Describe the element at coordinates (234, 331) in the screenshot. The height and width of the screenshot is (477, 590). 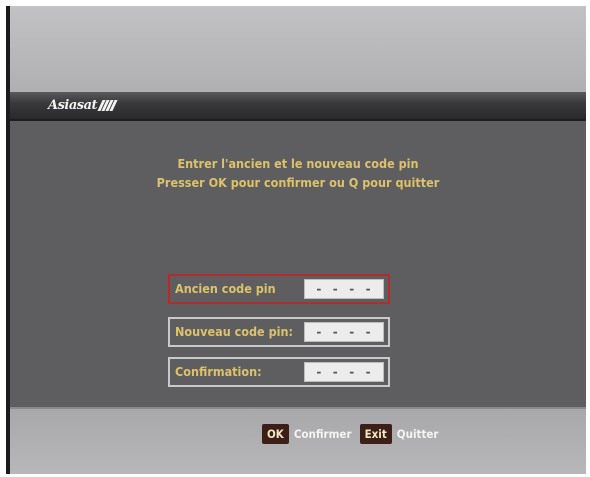
I see `new-pin-label: Nouveau code pin:` at that location.